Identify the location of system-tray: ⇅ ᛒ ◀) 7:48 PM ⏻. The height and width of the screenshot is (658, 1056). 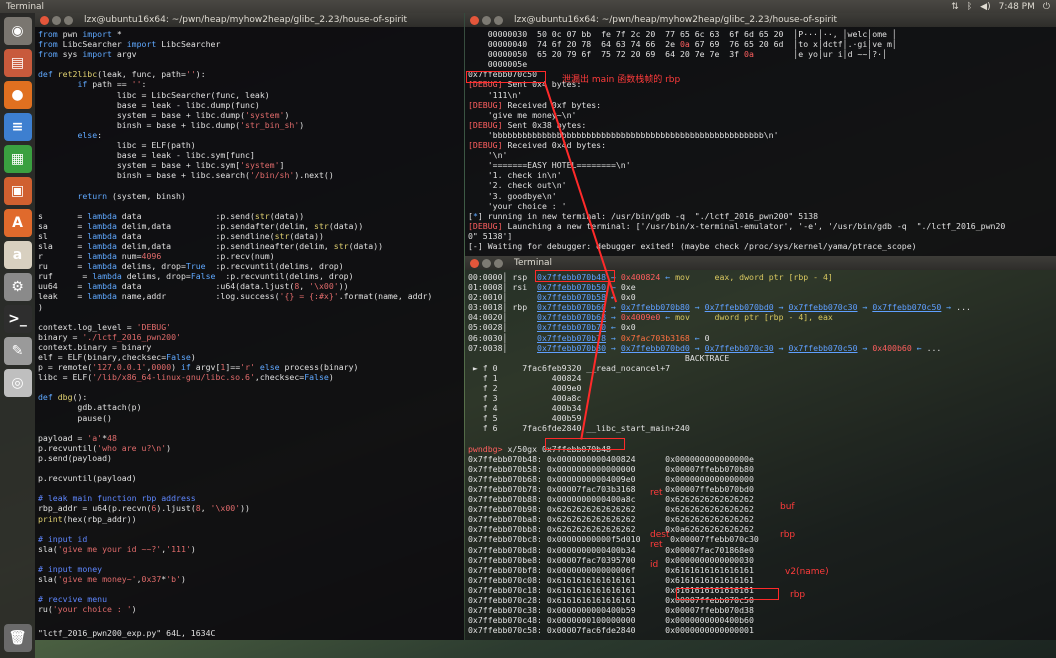
(1000, 7).